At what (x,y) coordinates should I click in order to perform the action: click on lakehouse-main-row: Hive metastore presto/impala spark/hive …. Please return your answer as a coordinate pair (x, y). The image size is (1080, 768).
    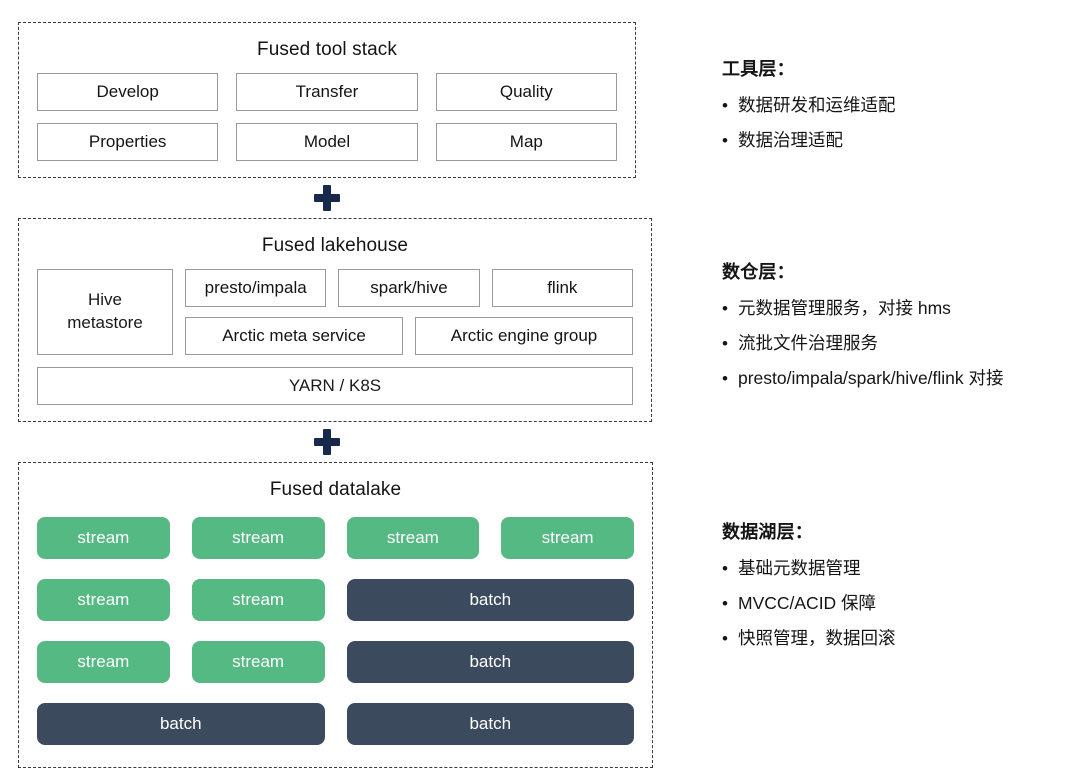
    Looking at the image, I should click on (335, 312).